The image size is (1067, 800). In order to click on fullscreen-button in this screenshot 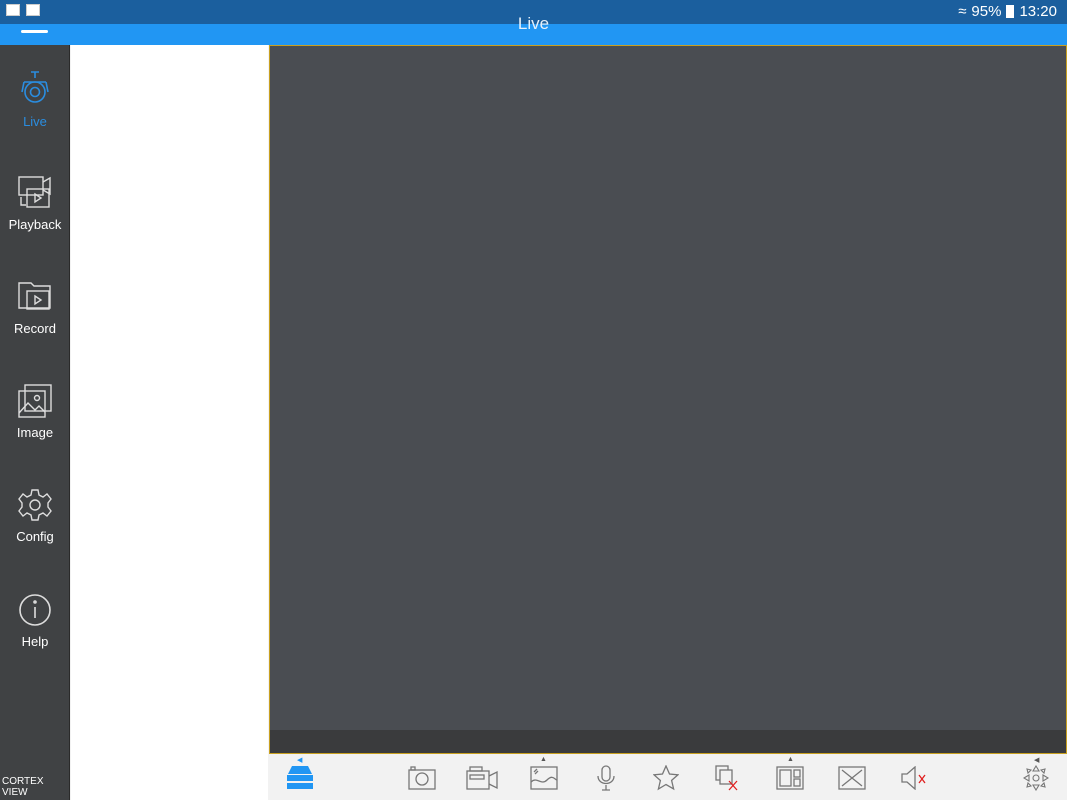, I will do `click(852, 778)`.